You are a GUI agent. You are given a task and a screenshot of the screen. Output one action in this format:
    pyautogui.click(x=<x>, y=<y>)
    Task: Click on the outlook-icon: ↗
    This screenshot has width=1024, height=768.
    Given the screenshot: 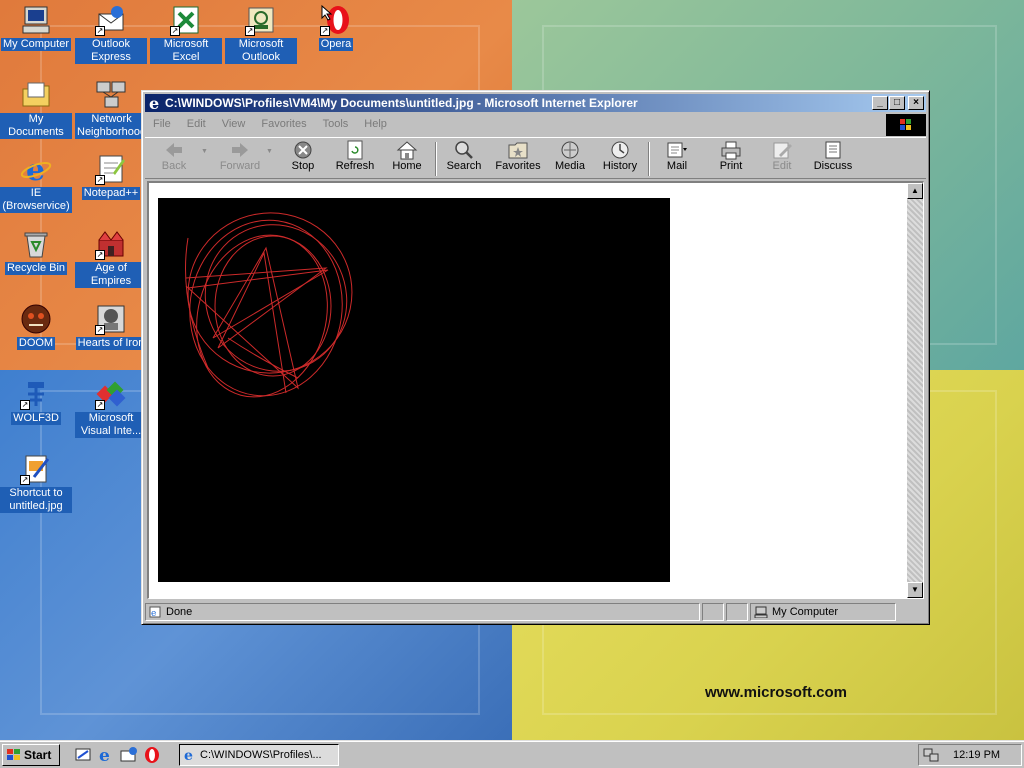 What is the action you would take?
    pyautogui.click(x=261, y=20)
    